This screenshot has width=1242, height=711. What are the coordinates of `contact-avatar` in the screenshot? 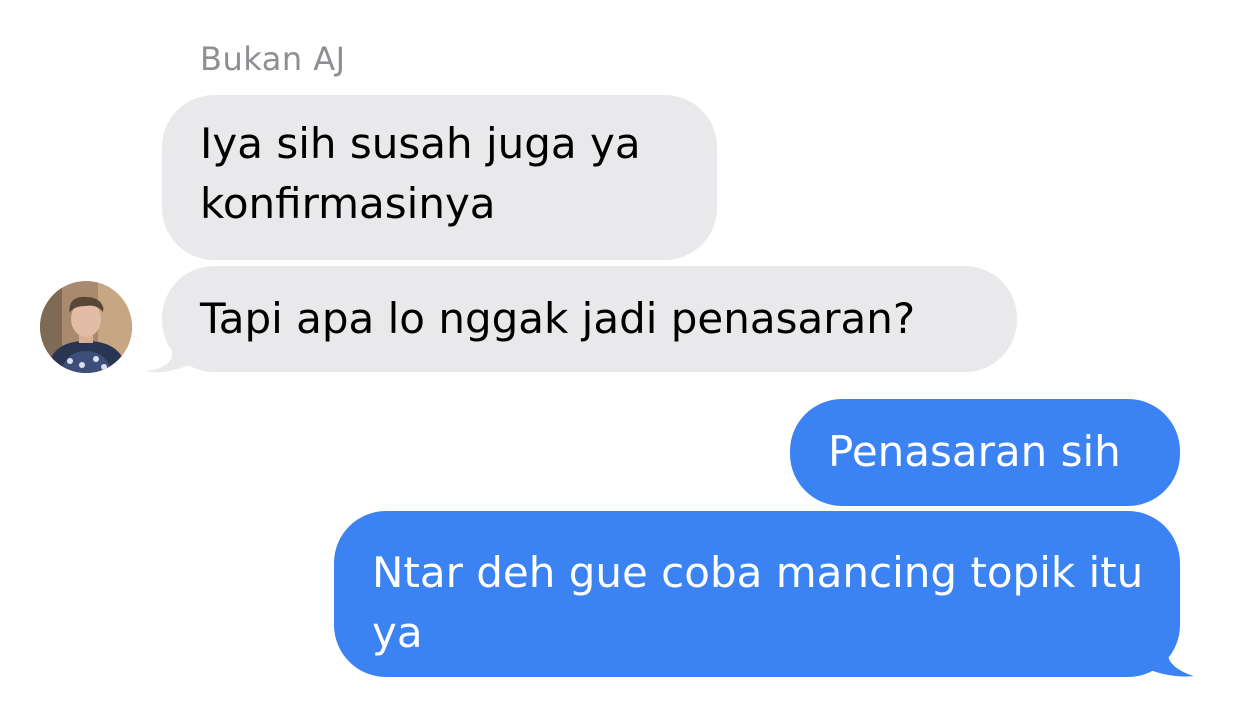 It's located at (86, 327).